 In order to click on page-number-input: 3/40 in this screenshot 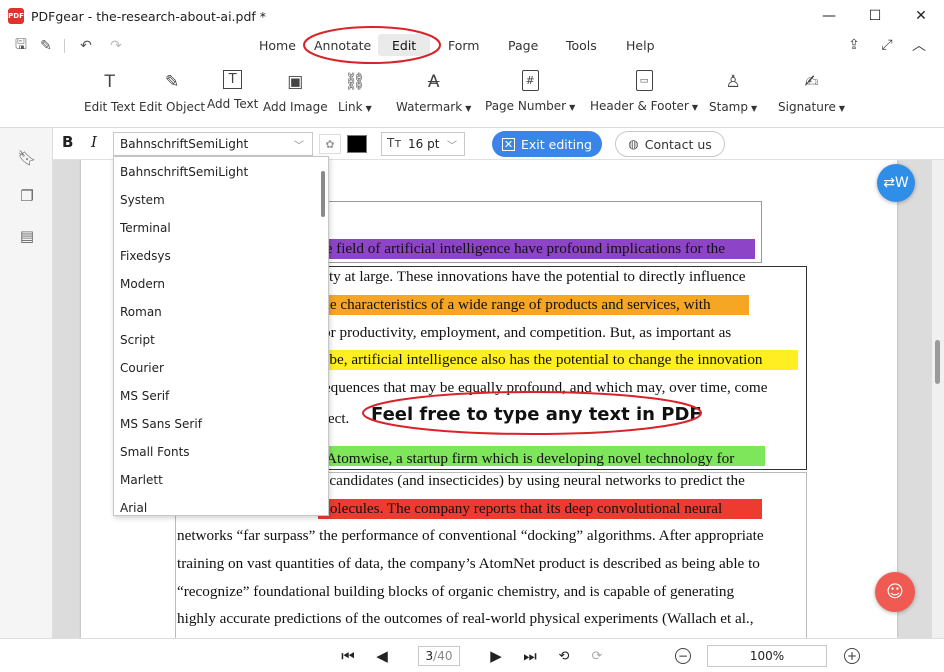, I will do `click(439, 656)`.